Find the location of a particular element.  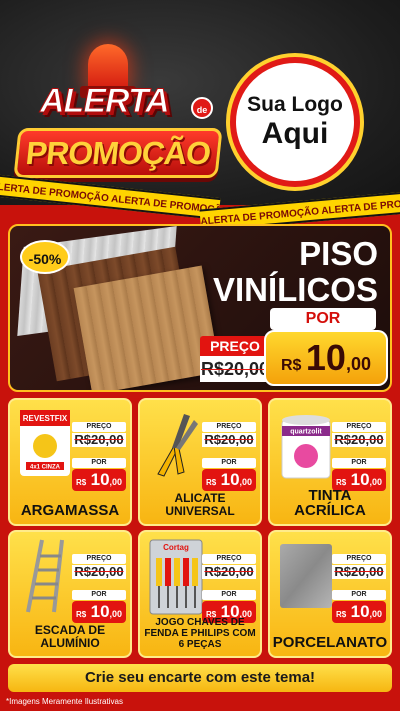

tile-icon is located at coordinates (305, 576).